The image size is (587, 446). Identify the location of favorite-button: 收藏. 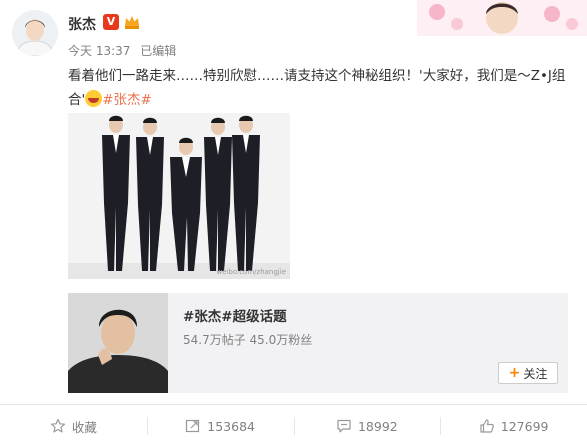
(73, 425).